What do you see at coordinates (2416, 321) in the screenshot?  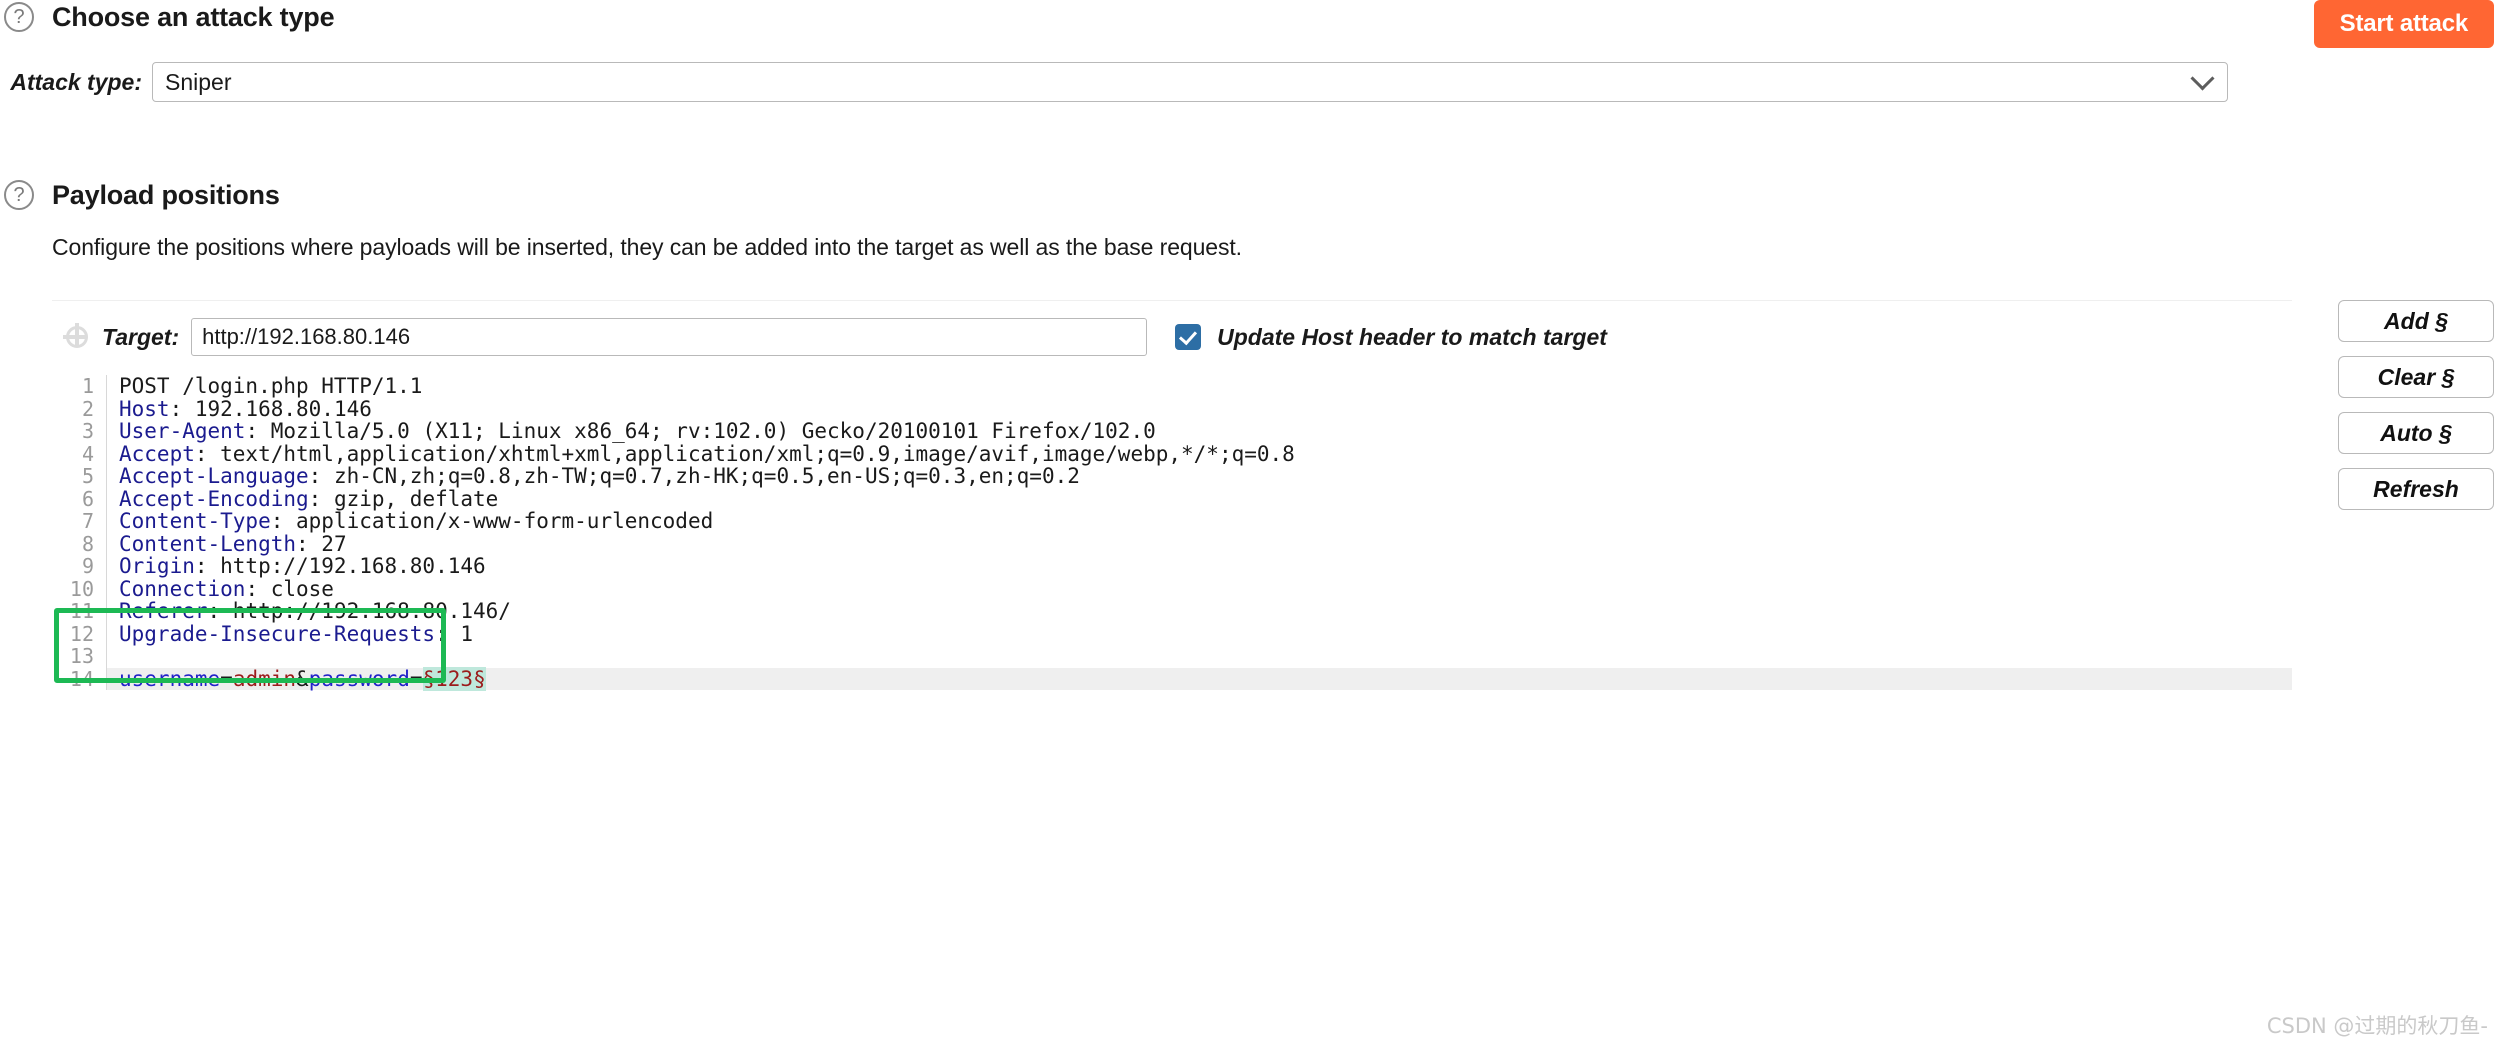 I see `add-section-button: Add §` at bounding box center [2416, 321].